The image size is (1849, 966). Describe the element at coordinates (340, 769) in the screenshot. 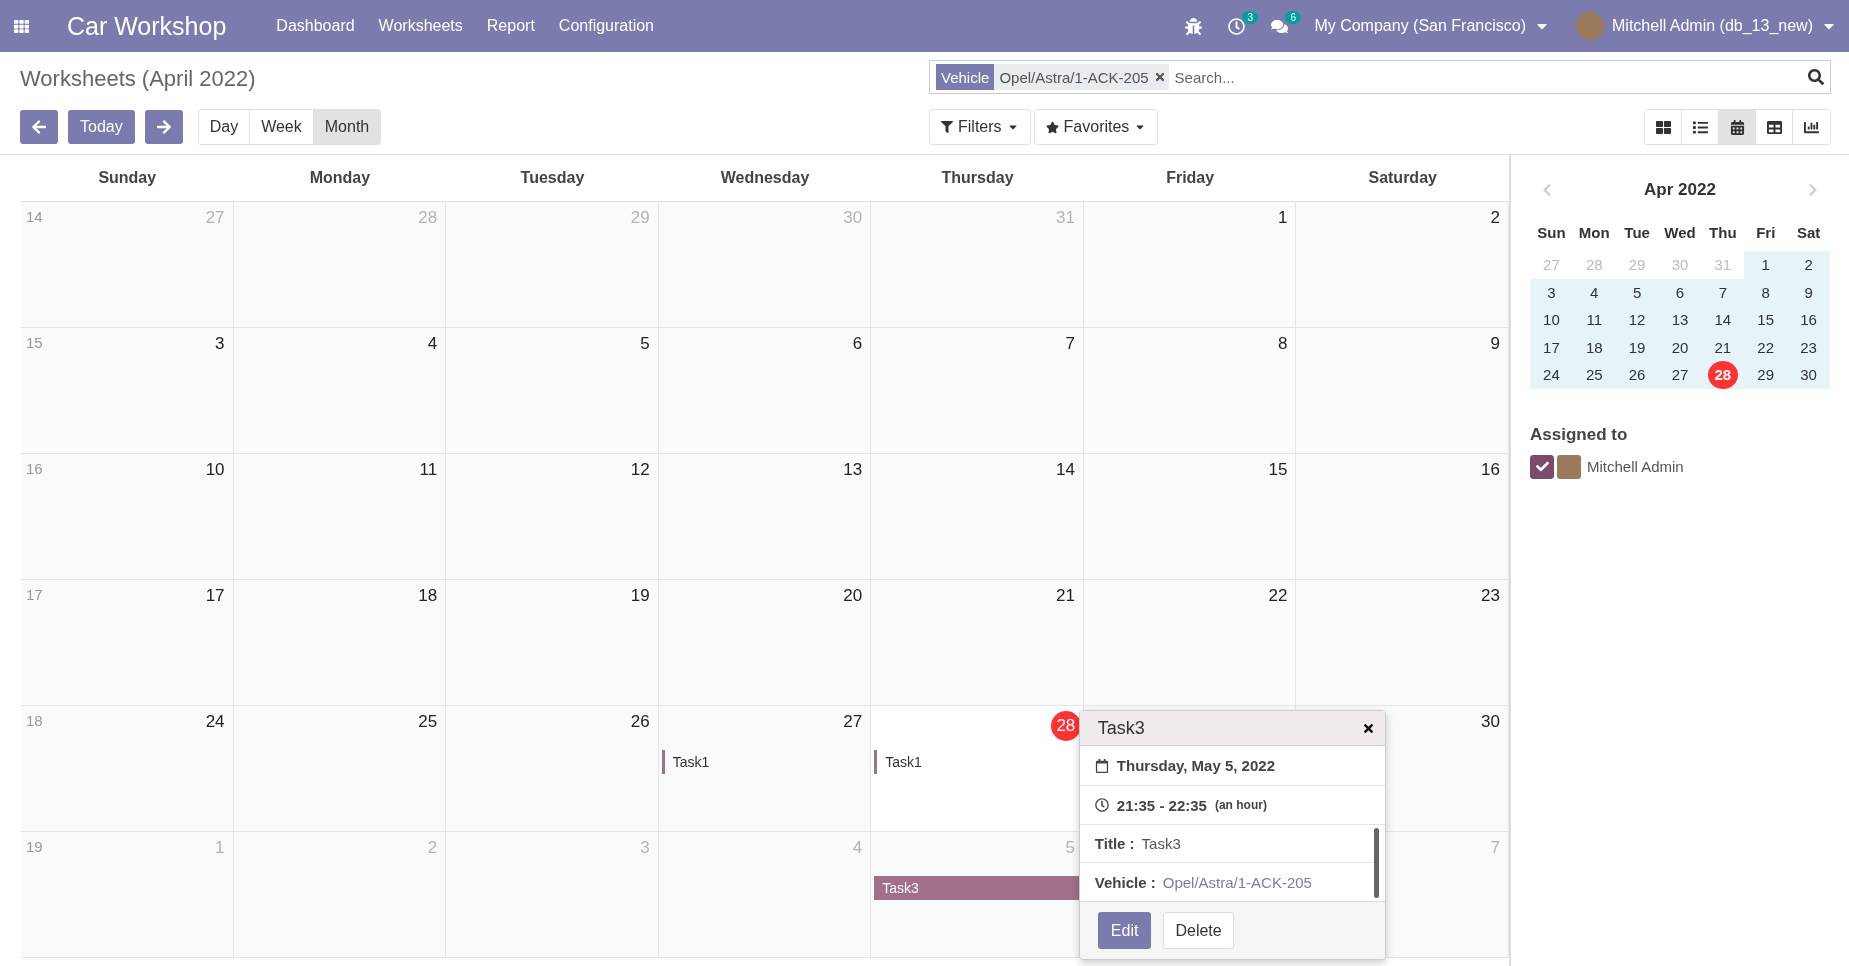

I see `day-cell: 25` at that location.